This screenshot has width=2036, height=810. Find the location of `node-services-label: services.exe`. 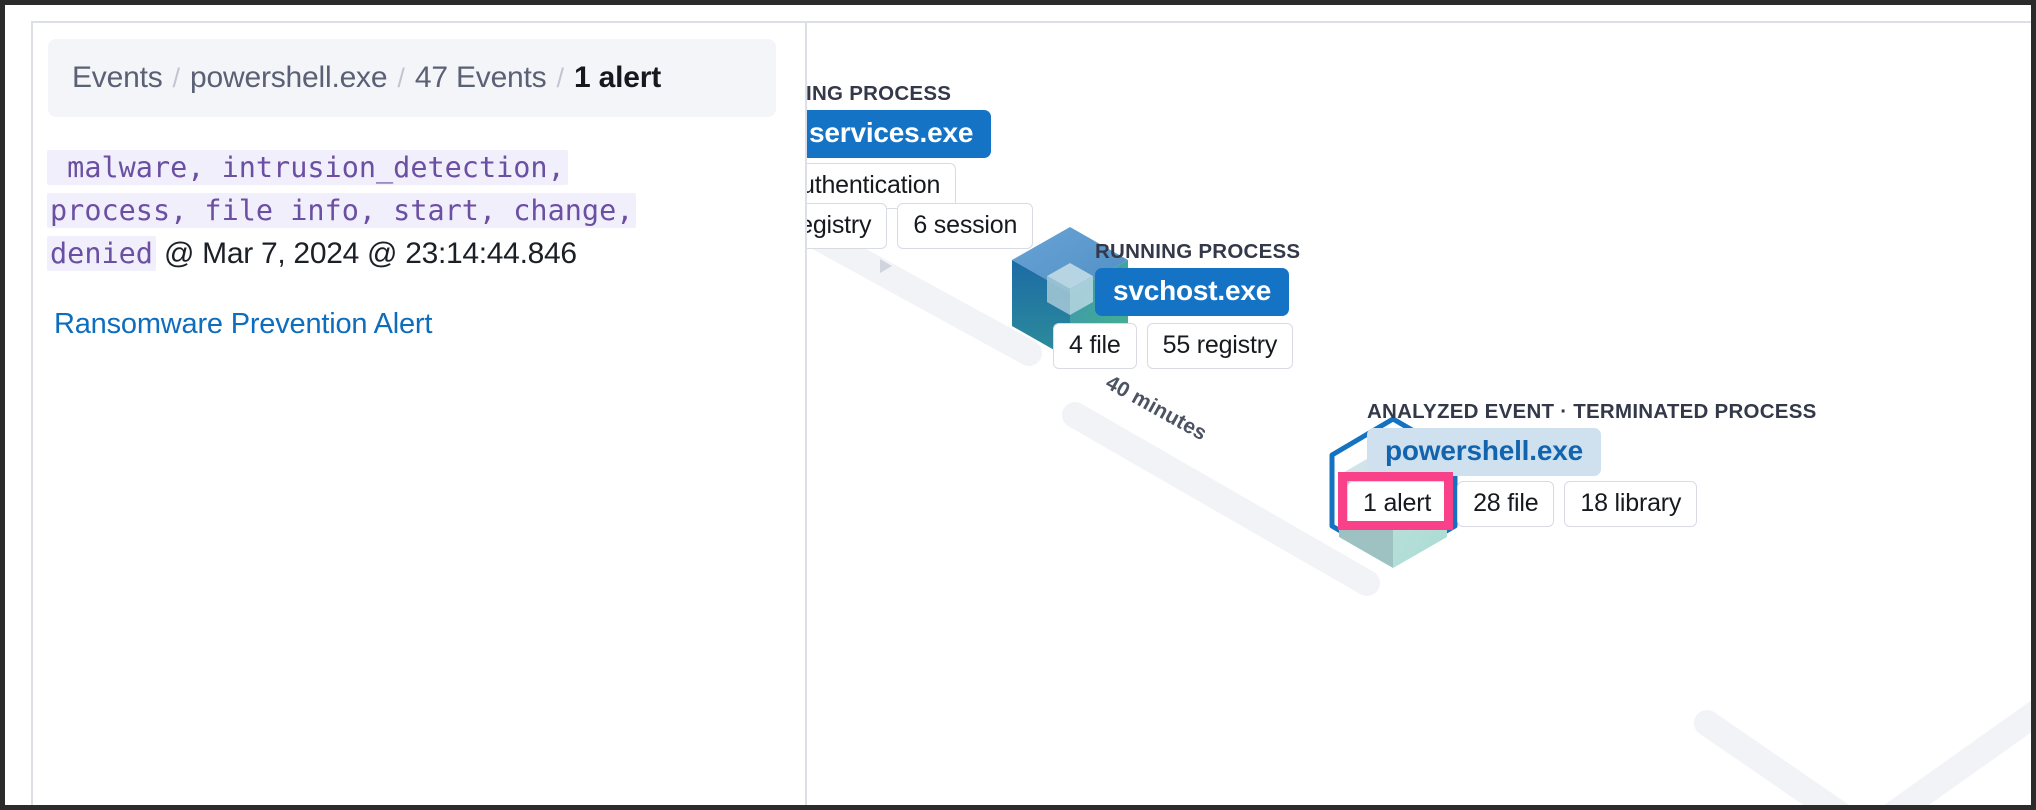

node-services-label: services.exe is located at coordinates (899, 134).